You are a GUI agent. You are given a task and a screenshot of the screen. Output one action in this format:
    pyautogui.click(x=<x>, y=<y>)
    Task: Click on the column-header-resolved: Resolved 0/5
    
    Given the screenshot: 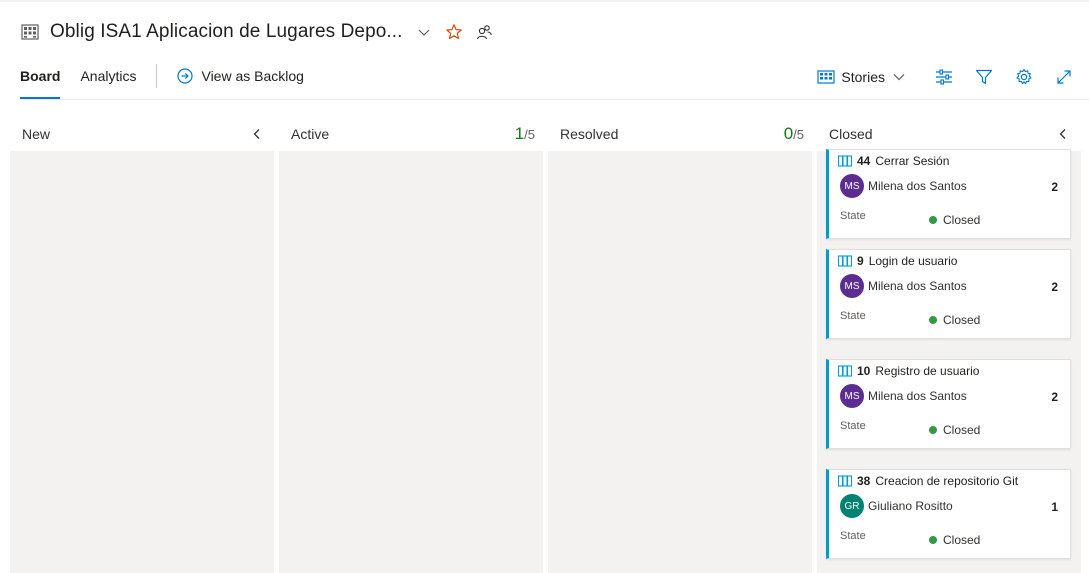 What is the action you would take?
    pyautogui.click(x=680, y=134)
    